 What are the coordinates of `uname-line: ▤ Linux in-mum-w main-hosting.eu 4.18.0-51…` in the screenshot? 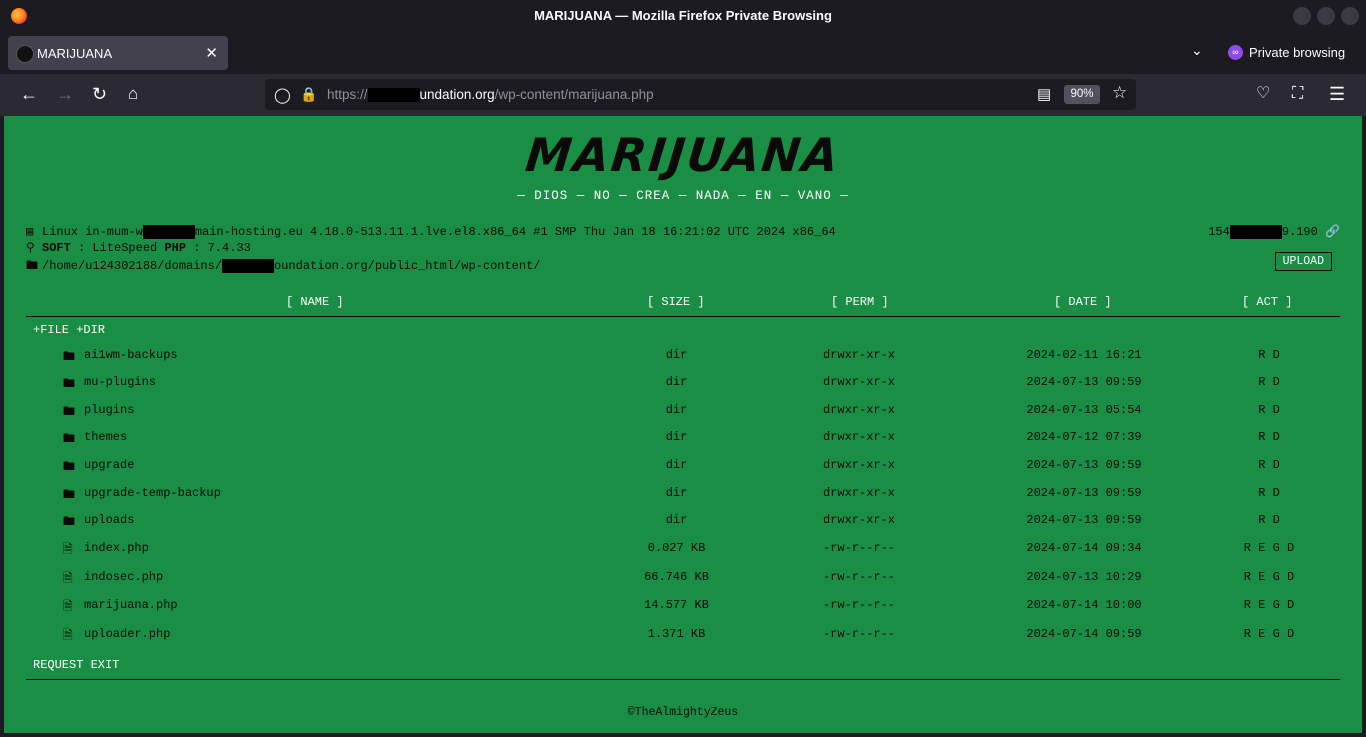 It's located at (431, 231).